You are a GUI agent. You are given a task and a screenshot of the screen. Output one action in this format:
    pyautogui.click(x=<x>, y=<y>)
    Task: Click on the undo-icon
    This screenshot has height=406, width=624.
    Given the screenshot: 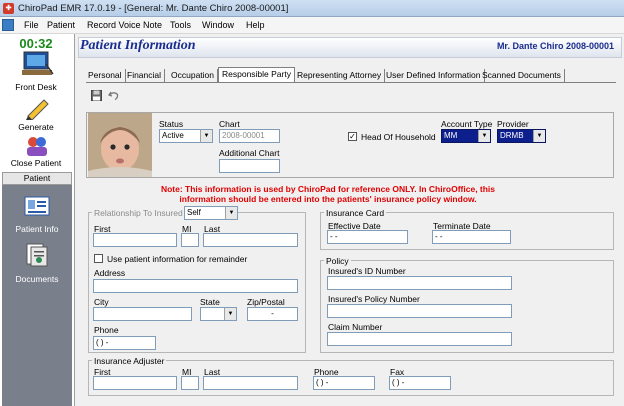 What is the action you would take?
    pyautogui.click(x=113, y=95)
    